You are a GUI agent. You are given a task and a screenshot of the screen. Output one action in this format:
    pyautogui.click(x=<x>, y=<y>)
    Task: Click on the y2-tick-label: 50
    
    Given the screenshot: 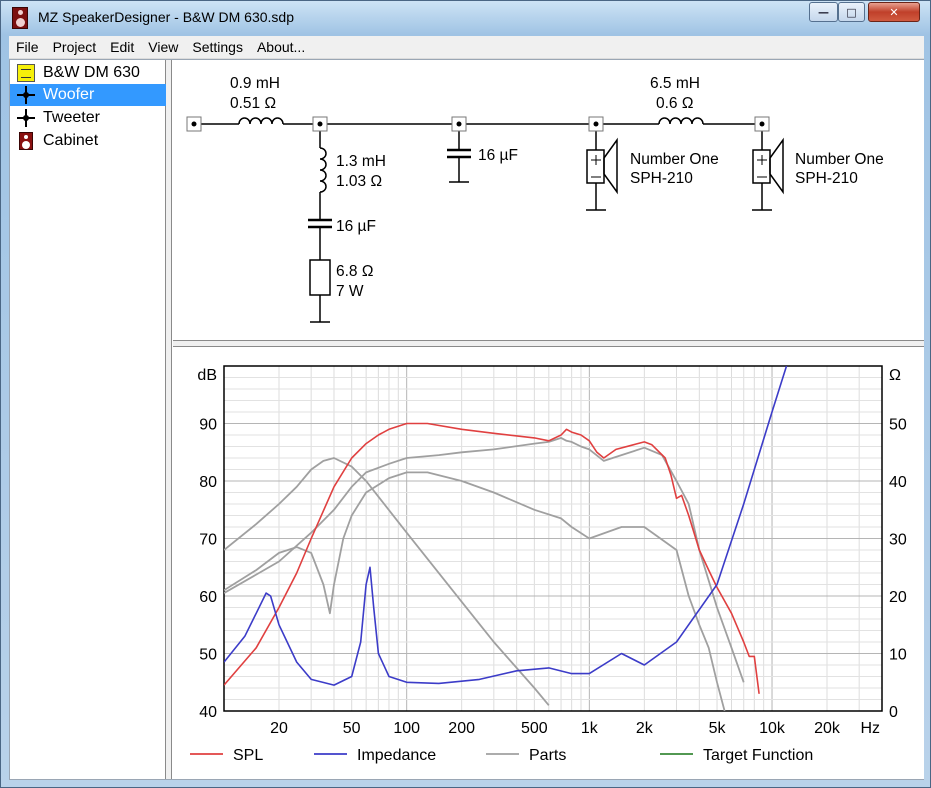 What is the action you would take?
    pyautogui.click(x=898, y=425)
    